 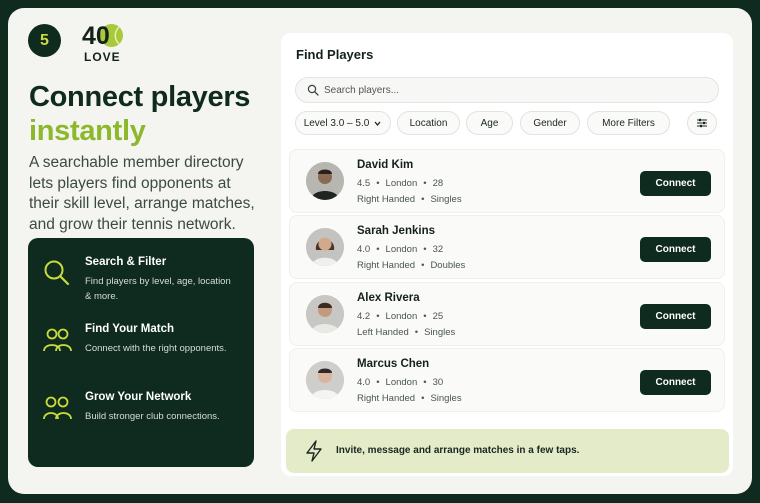 I want to click on player-details: 4.5 • London • 28, so click(x=400, y=183).